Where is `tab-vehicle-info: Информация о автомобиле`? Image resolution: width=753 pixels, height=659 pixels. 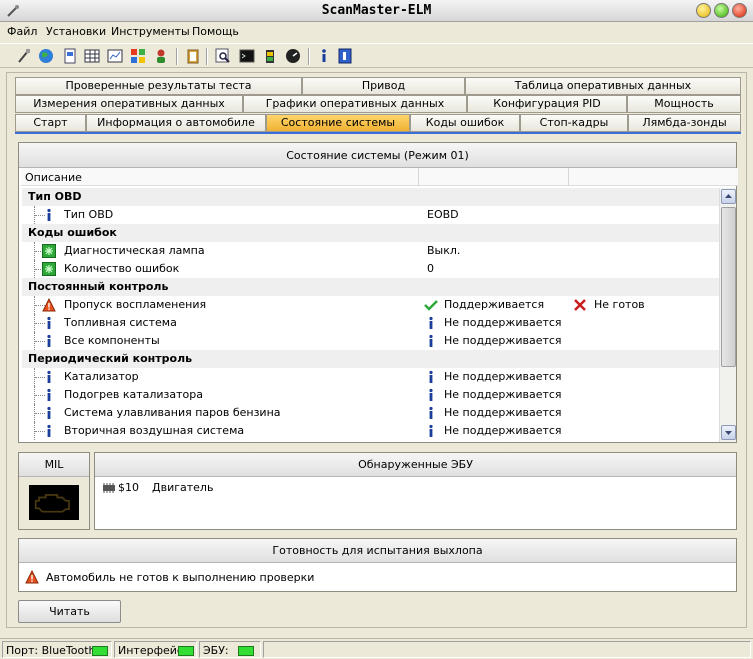
tab-vehicle-info: Информация о автомобиле is located at coordinates (176, 123).